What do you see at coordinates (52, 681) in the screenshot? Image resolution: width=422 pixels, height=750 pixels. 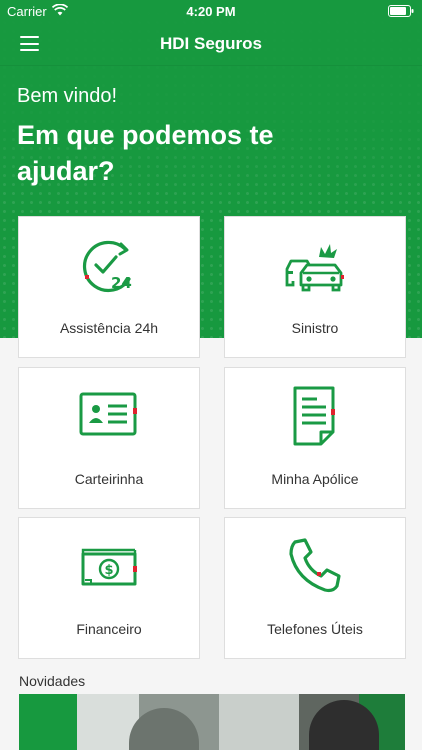 I see `news-section-title: Novidades` at bounding box center [52, 681].